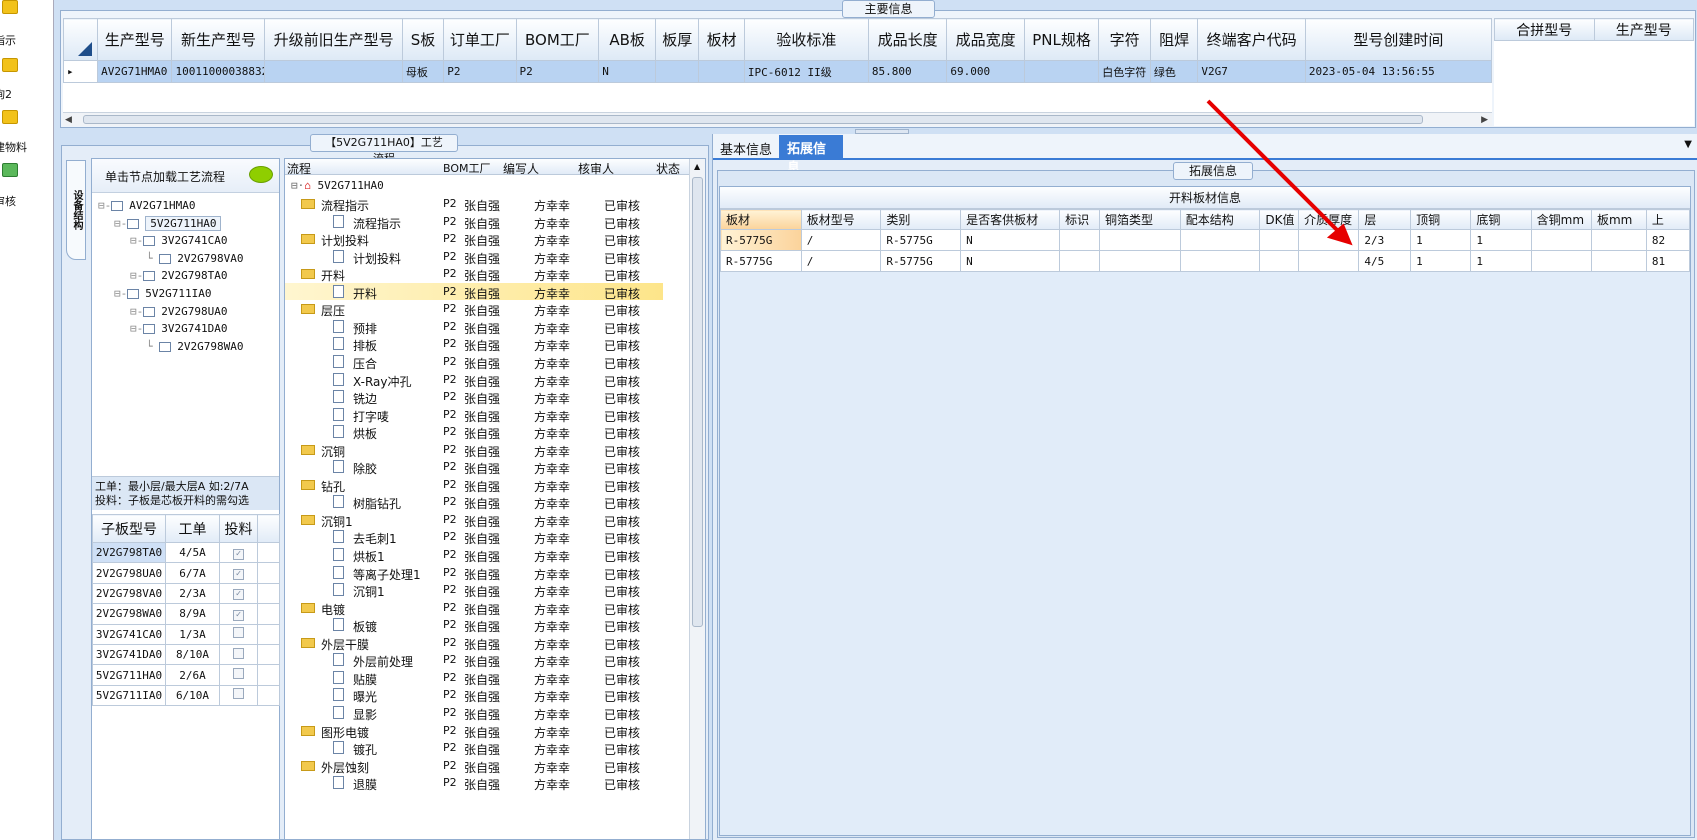 The height and width of the screenshot is (840, 1697). I want to click on cell-main-4: P2, so click(480, 71).